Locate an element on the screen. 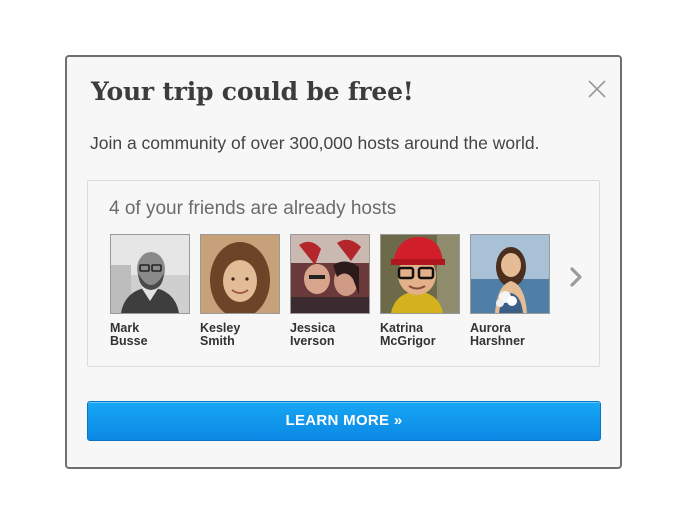  modal-title: Your trip could be free! is located at coordinates (252, 91).